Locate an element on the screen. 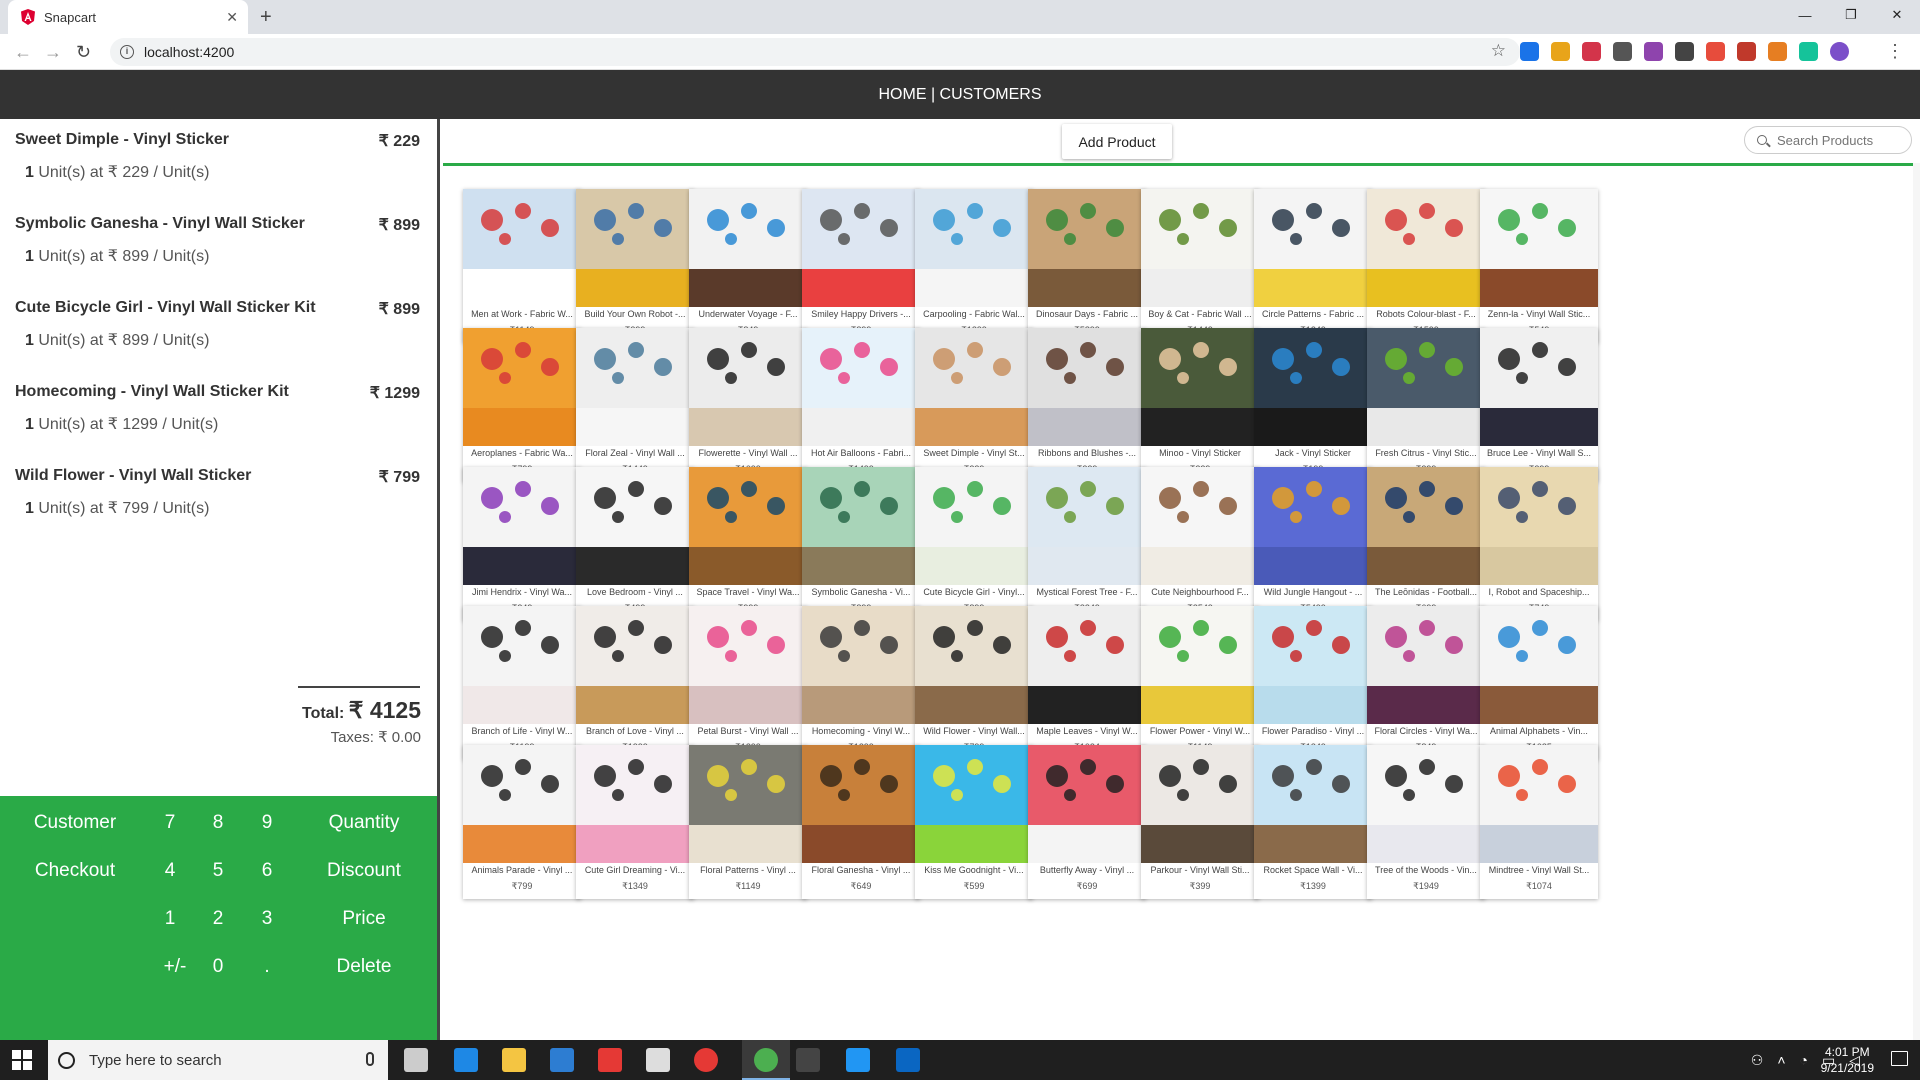 This screenshot has width=1920, height=1080. checkout-button: Checkout is located at coordinates (75, 871).